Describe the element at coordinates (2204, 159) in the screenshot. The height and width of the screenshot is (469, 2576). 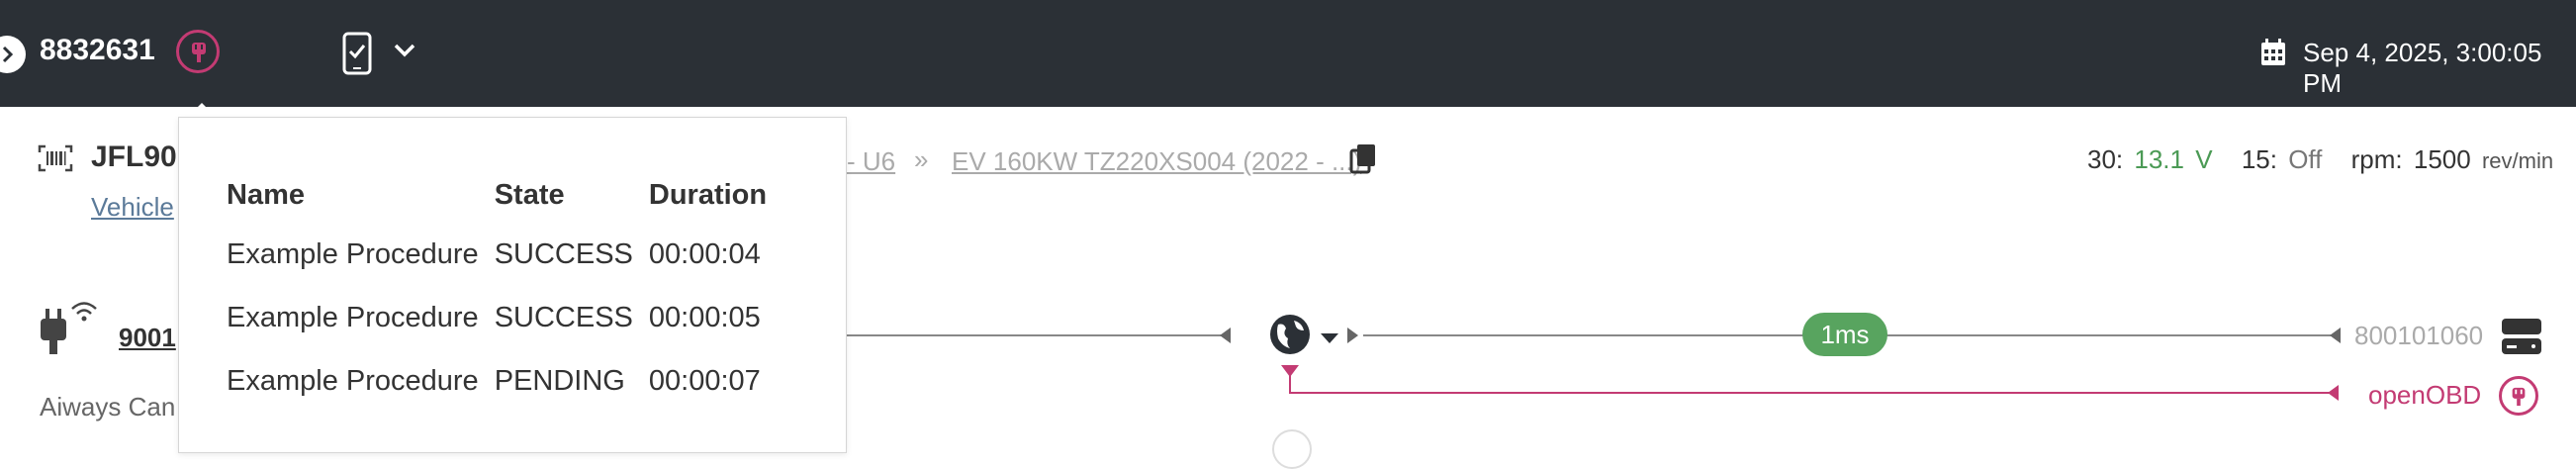
I see `terminal-30-unit: V` at that location.